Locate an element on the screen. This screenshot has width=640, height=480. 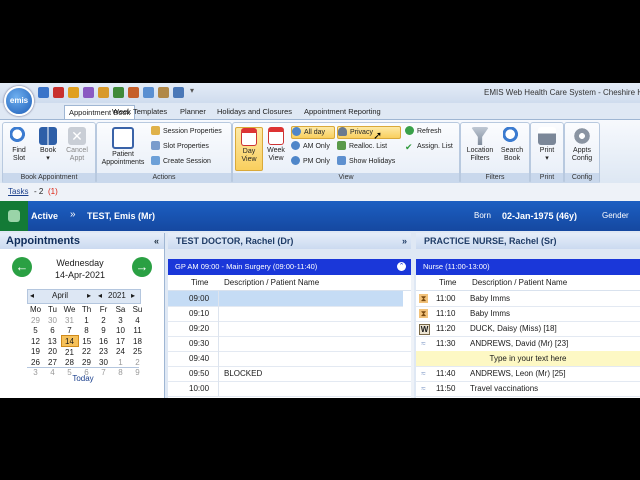
search-book-button: Search Book is located at coordinates (512, 145).